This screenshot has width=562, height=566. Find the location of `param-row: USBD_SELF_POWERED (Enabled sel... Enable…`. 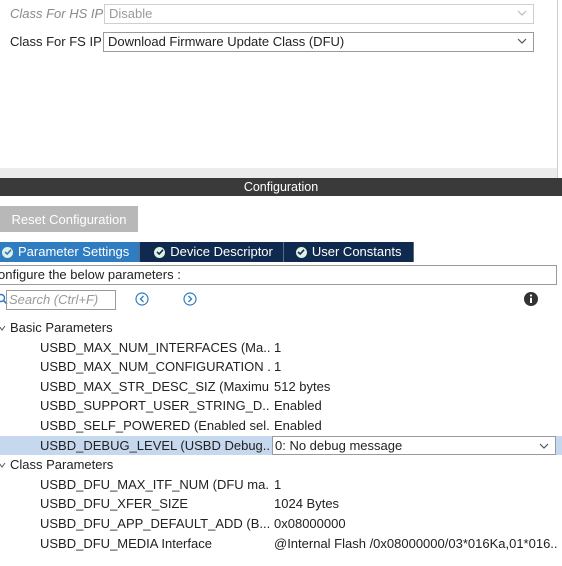

param-row: USBD_SELF_POWERED (Enabled sel... Enable… is located at coordinates (281, 426).